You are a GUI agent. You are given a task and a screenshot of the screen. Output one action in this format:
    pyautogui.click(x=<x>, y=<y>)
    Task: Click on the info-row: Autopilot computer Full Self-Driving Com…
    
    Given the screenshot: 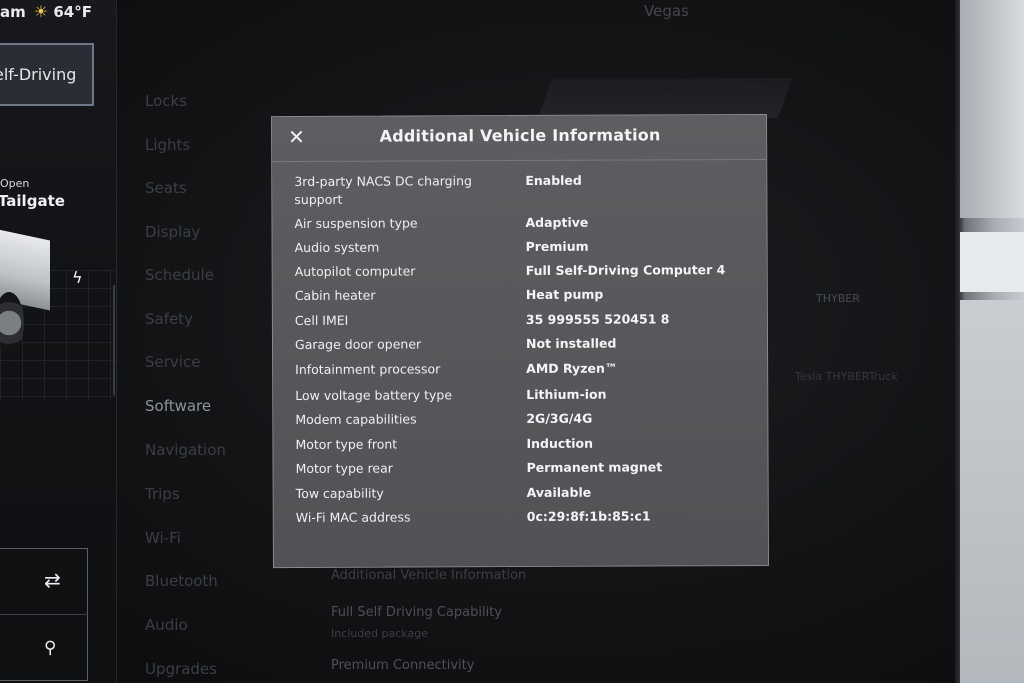 What is the action you would take?
    pyautogui.click(x=525, y=270)
    